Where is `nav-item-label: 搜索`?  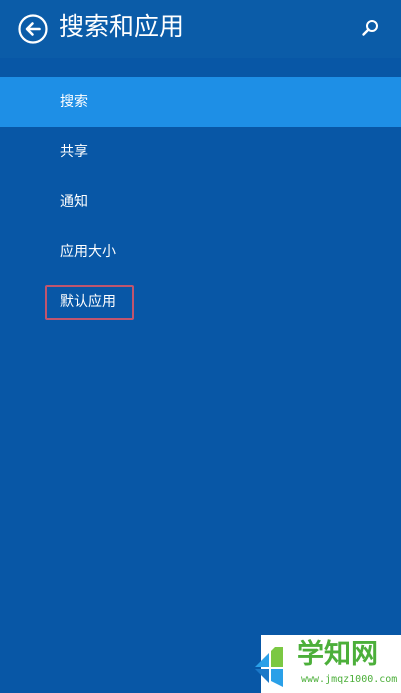
nav-item-label: 搜索 is located at coordinates (74, 102).